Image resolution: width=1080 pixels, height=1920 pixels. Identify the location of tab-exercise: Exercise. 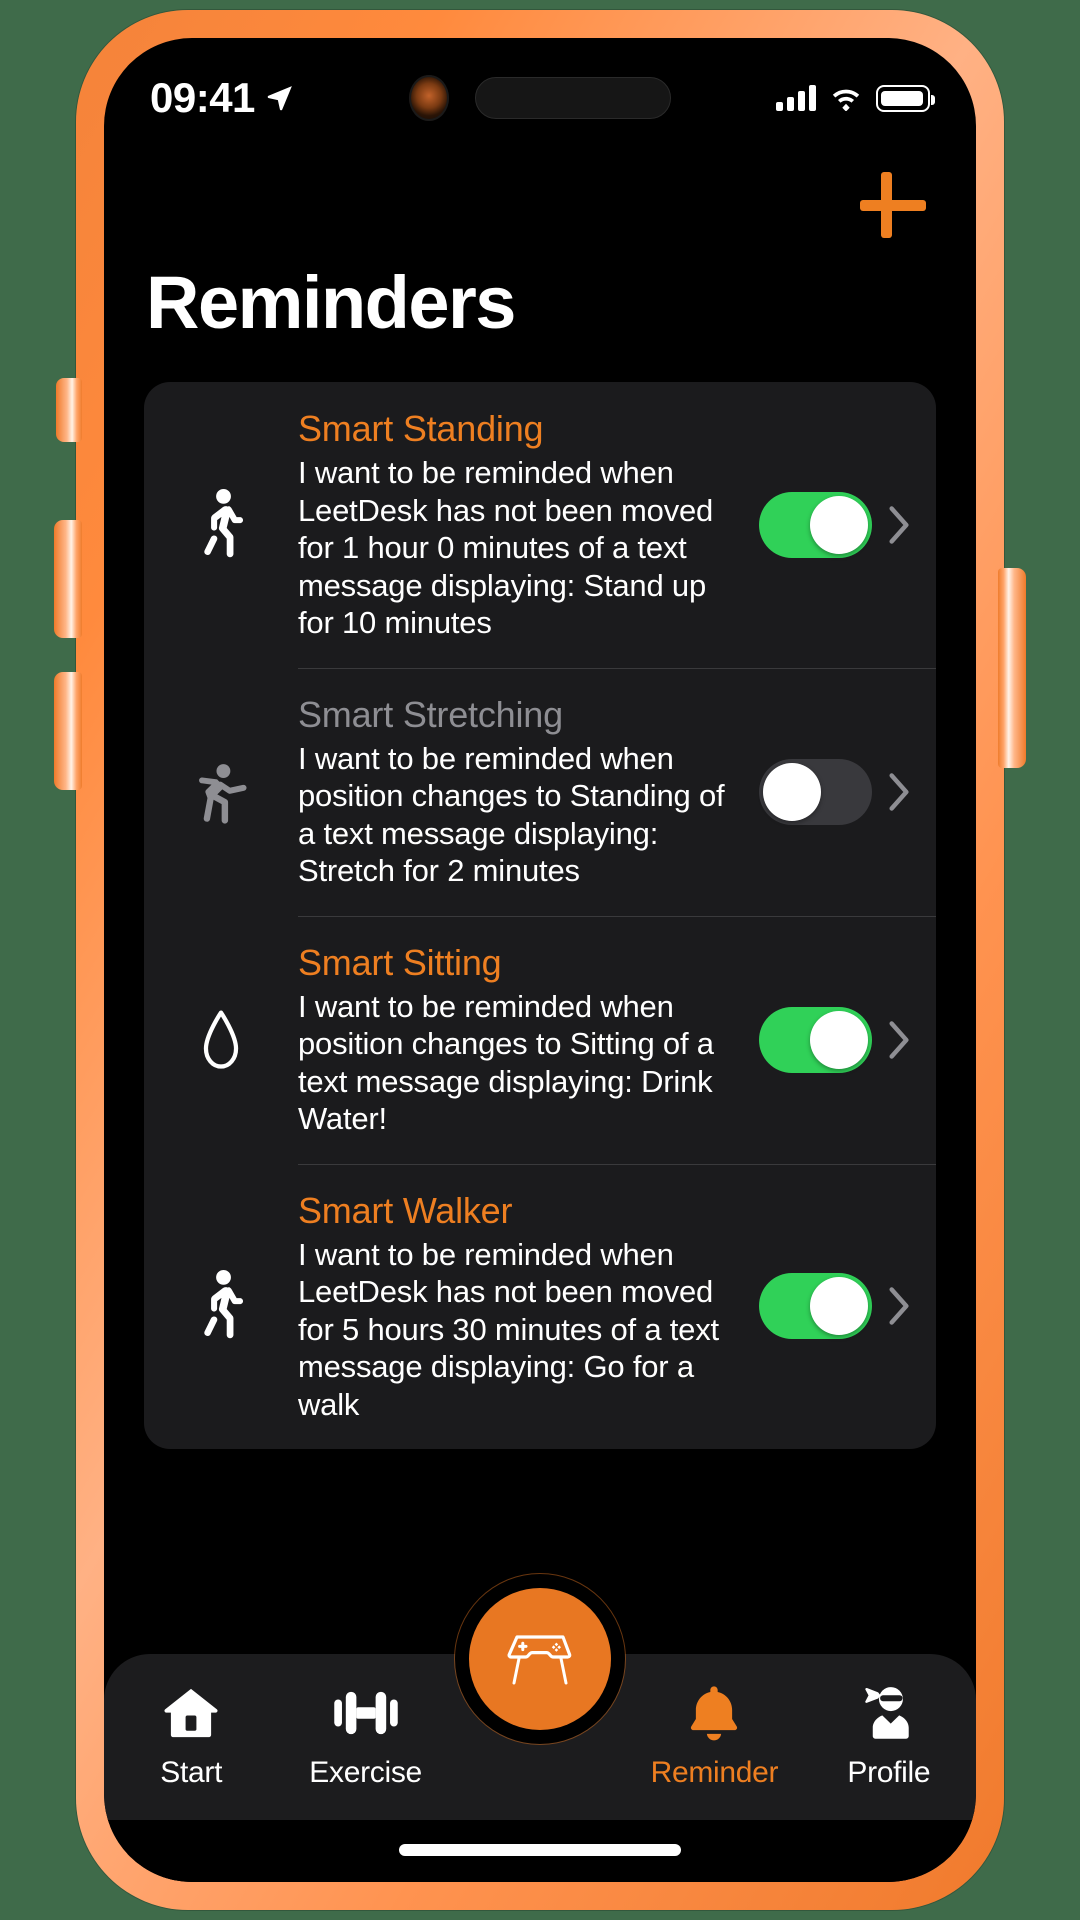
(365, 1722).